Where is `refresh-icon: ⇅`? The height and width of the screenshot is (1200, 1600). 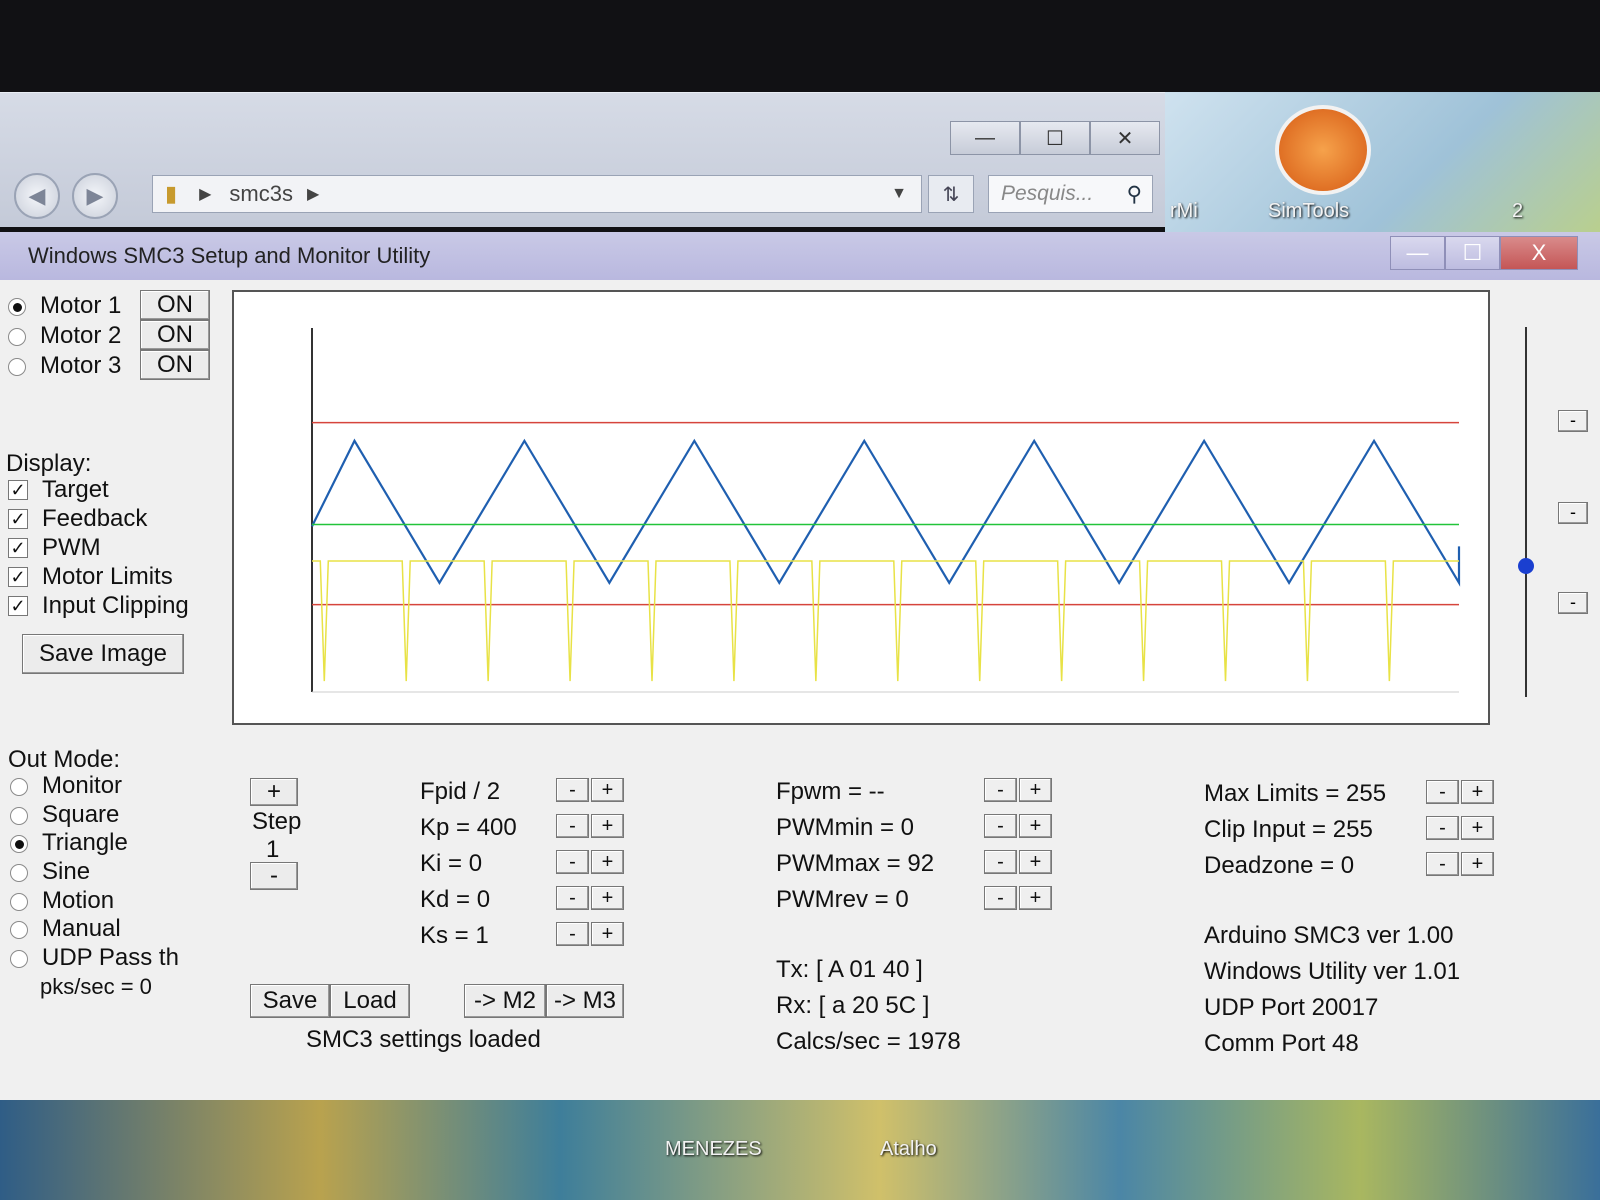 refresh-icon: ⇅ is located at coordinates (951, 194).